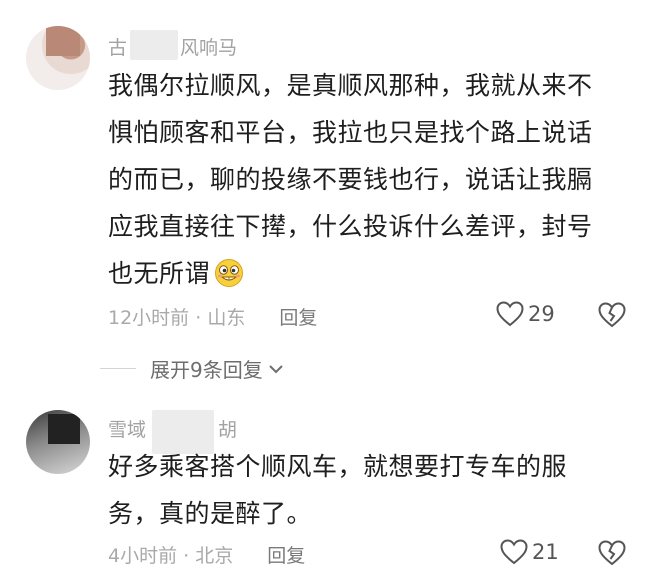 The image size is (660, 582). Describe the element at coordinates (350, 226) in the screenshot. I see `comment-line: 应我直接往下撵，什么投诉什么差评，封号` at that location.